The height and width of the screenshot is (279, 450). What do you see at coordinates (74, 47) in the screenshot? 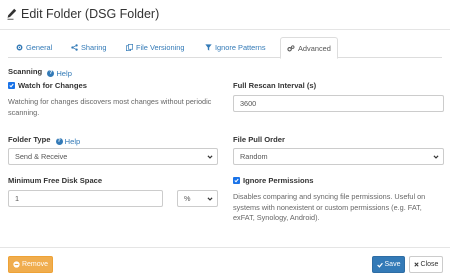
I see `share-icon` at bounding box center [74, 47].